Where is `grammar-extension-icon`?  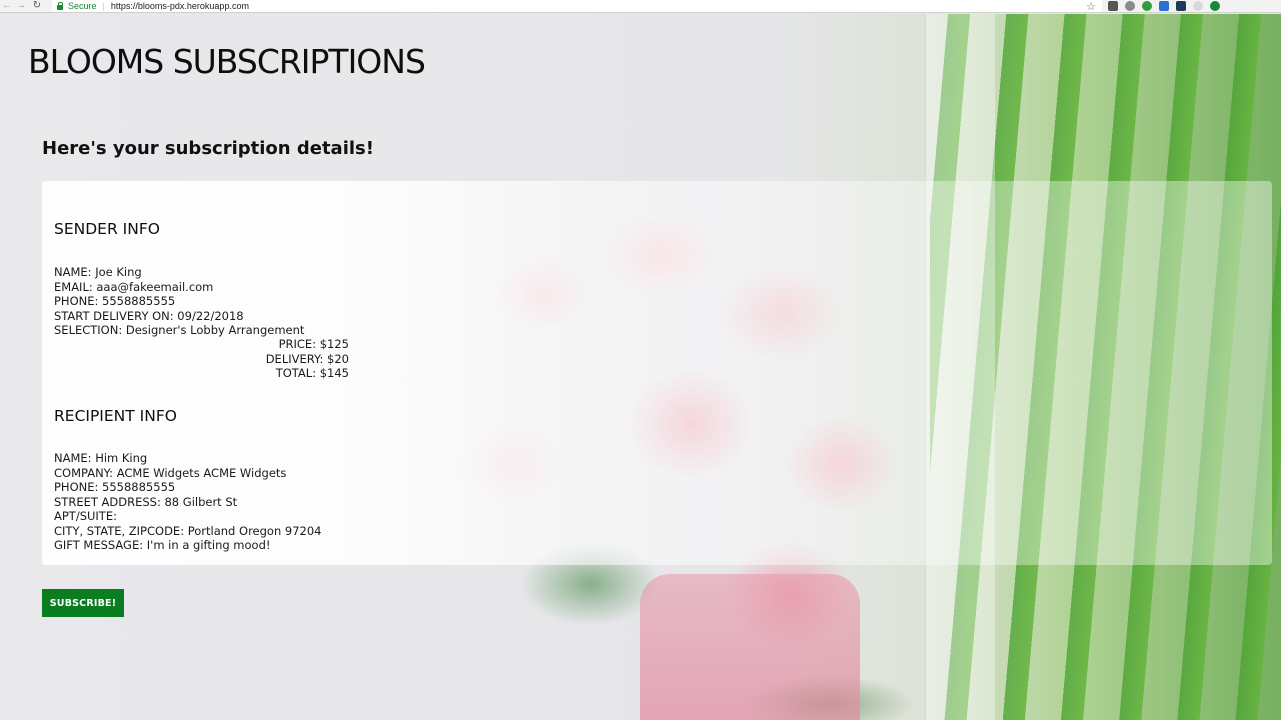
grammar-extension-icon is located at coordinates (1147, 6).